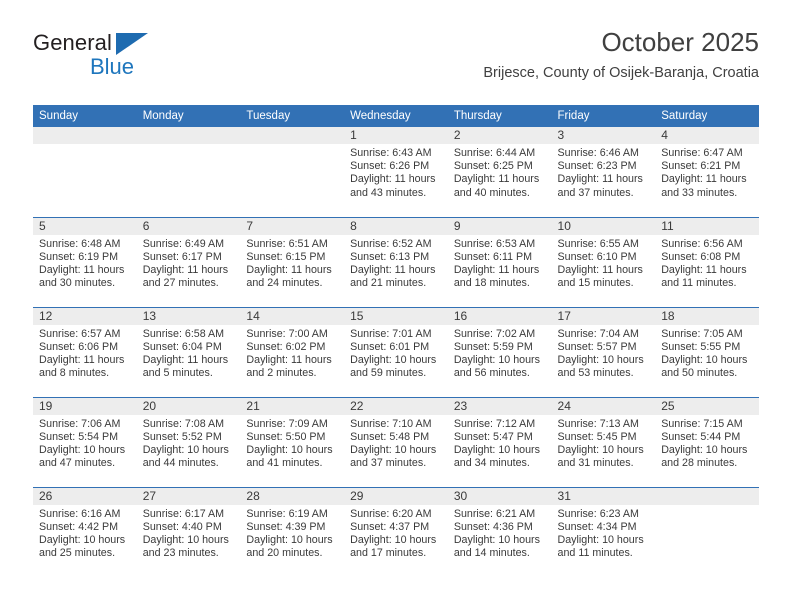 This screenshot has width=792, height=612. Describe the element at coordinates (396, 135) in the screenshot. I see `day-number: 1` at that location.